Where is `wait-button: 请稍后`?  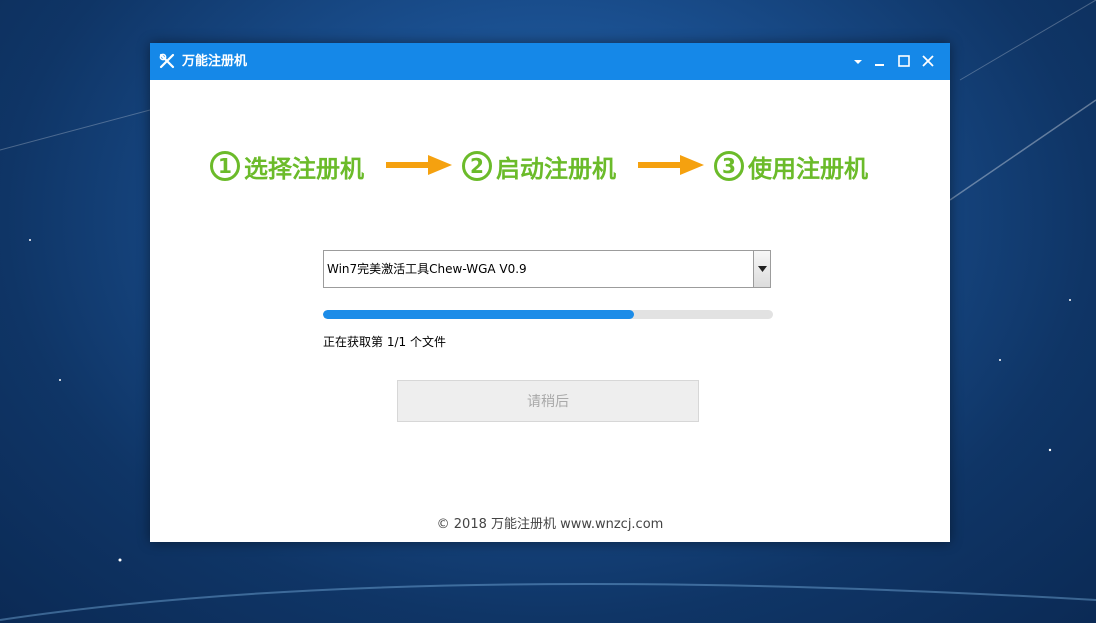
wait-button: 请稍后 is located at coordinates (548, 401).